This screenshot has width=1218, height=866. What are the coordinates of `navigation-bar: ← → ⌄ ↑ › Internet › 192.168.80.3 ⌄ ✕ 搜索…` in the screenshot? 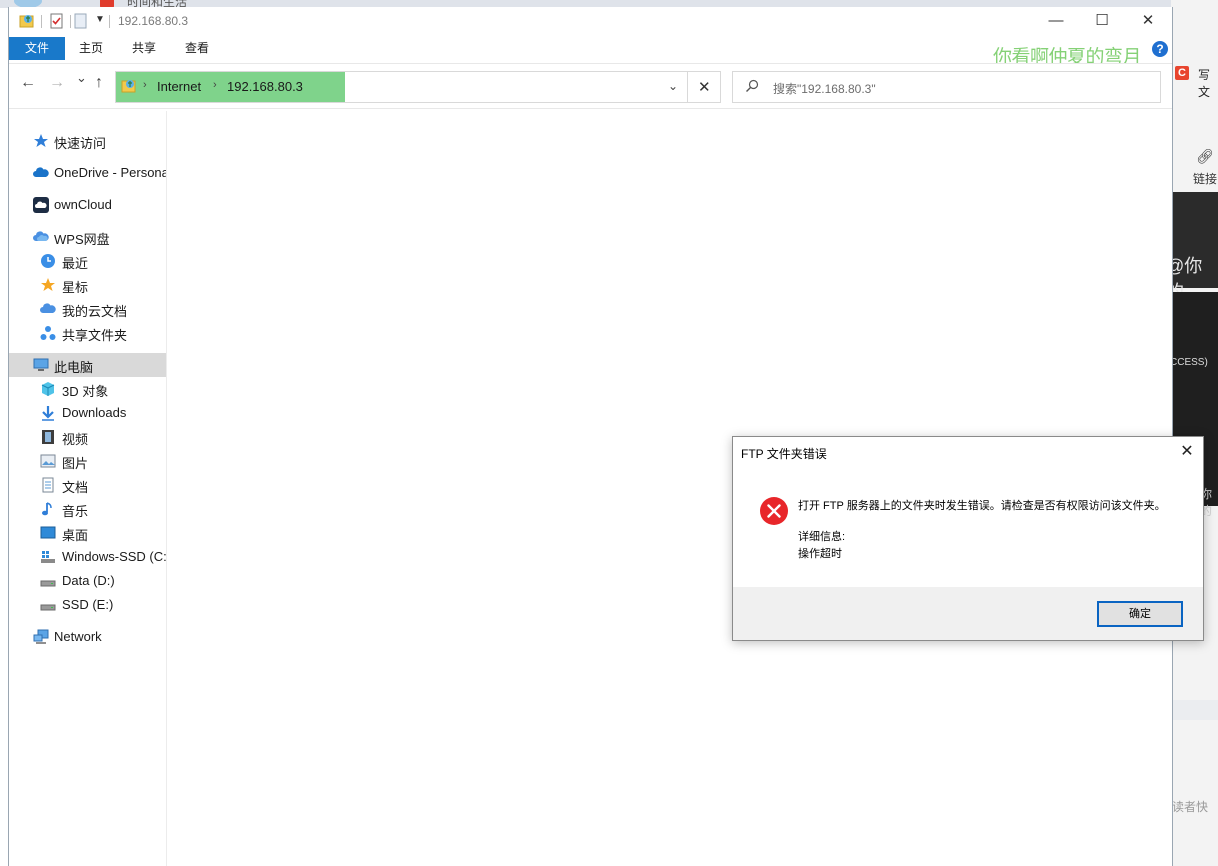 It's located at (590, 86).